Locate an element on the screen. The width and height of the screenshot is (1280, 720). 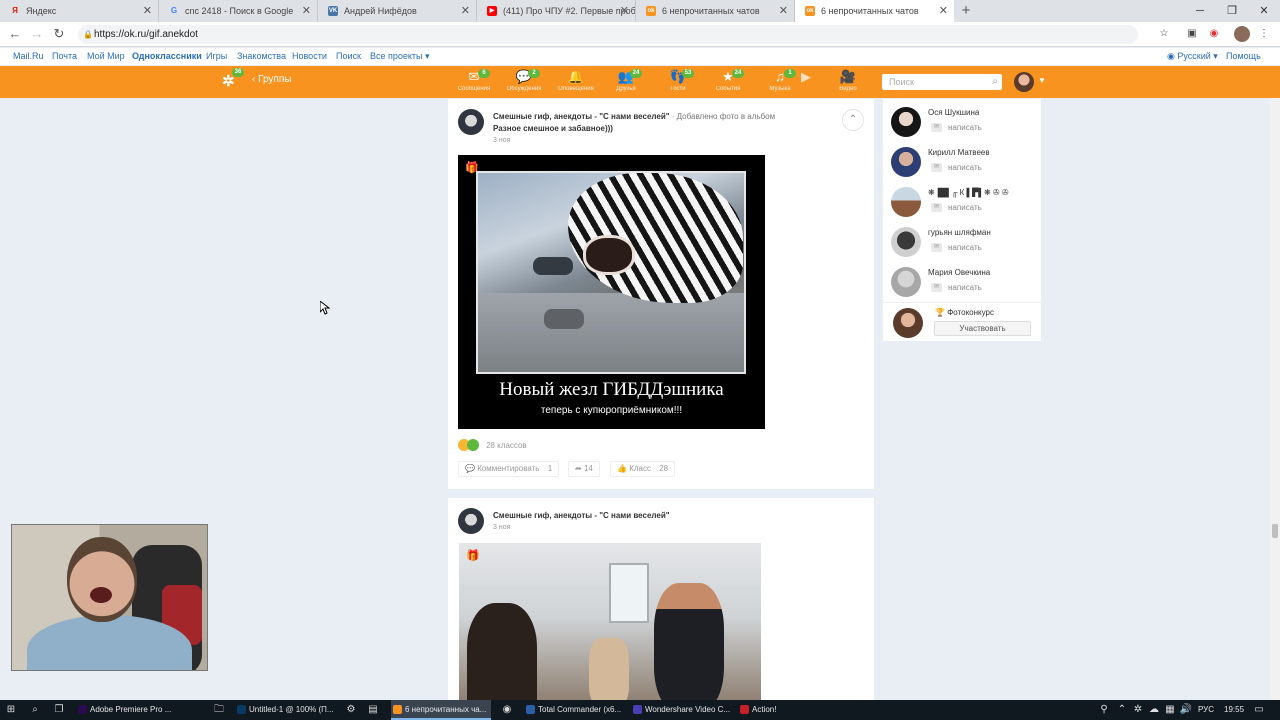
toolbar-notifications: 🔔 Оповещения is located at coordinates (576, 81).